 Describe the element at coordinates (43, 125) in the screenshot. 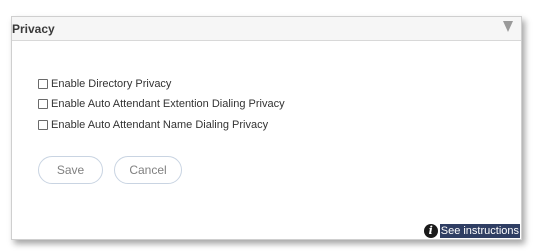

I see `name-dialing-privacy-checkbox` at that location.